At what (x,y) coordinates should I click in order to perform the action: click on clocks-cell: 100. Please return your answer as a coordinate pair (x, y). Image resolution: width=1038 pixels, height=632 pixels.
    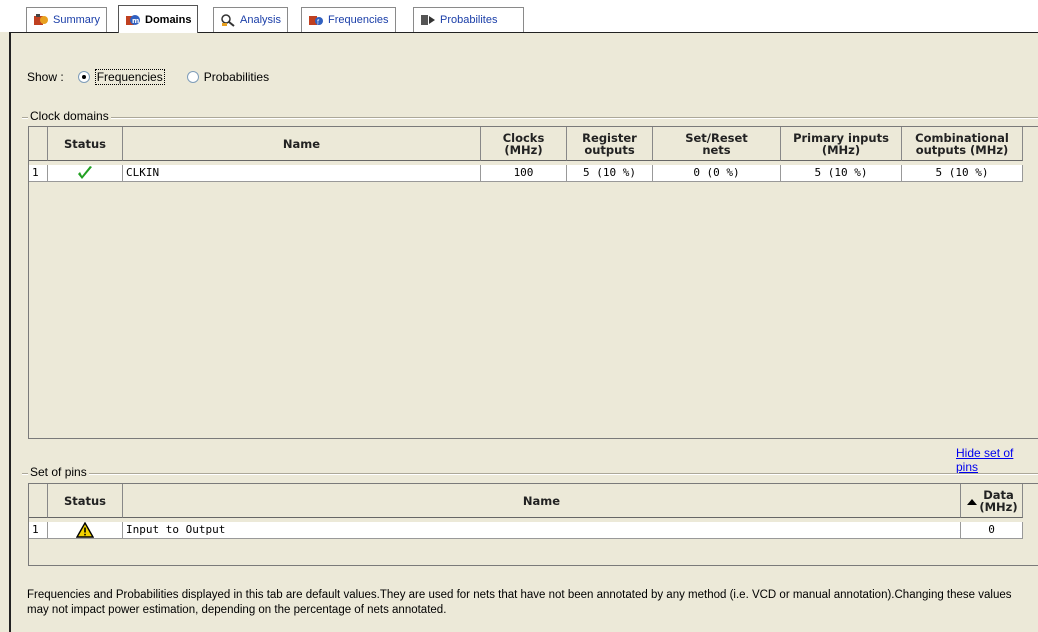
    Looking at the image, I should click on (524, 173).